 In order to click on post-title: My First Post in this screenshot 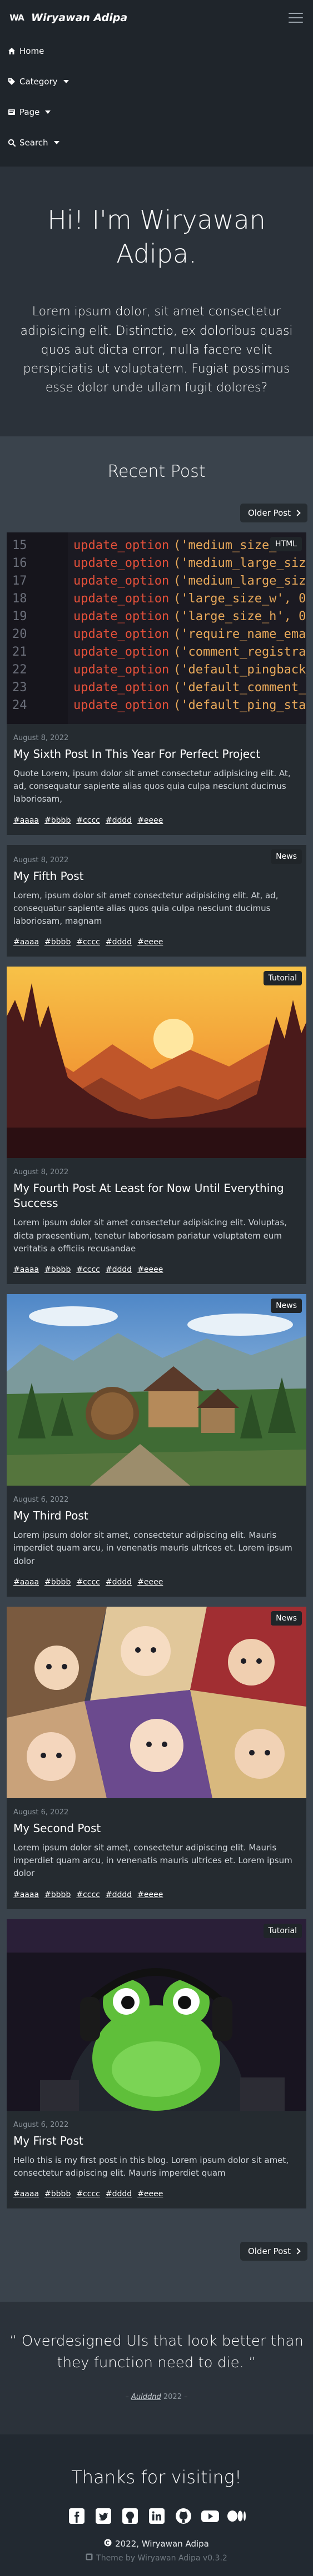, I will do `click(156, 2141)`.